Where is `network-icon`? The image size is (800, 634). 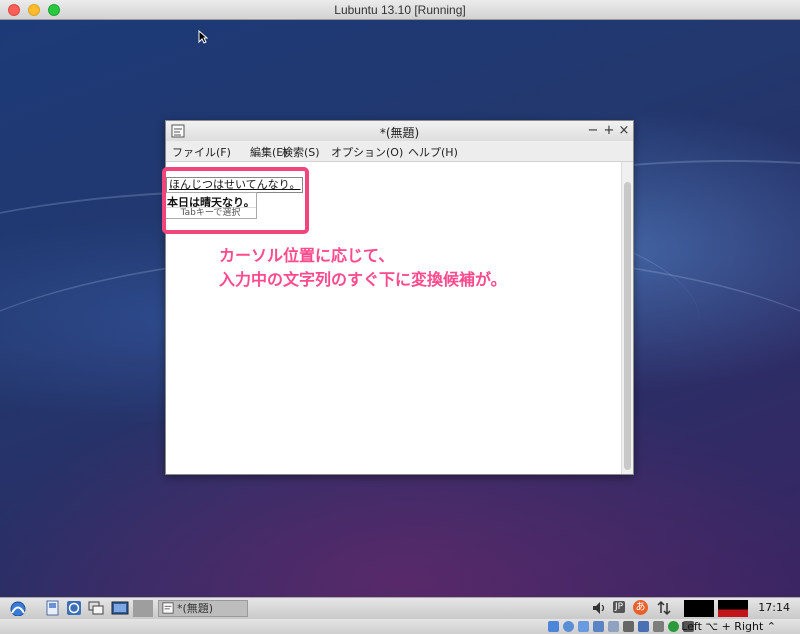 network-icon is located at coordinates (664, 608).